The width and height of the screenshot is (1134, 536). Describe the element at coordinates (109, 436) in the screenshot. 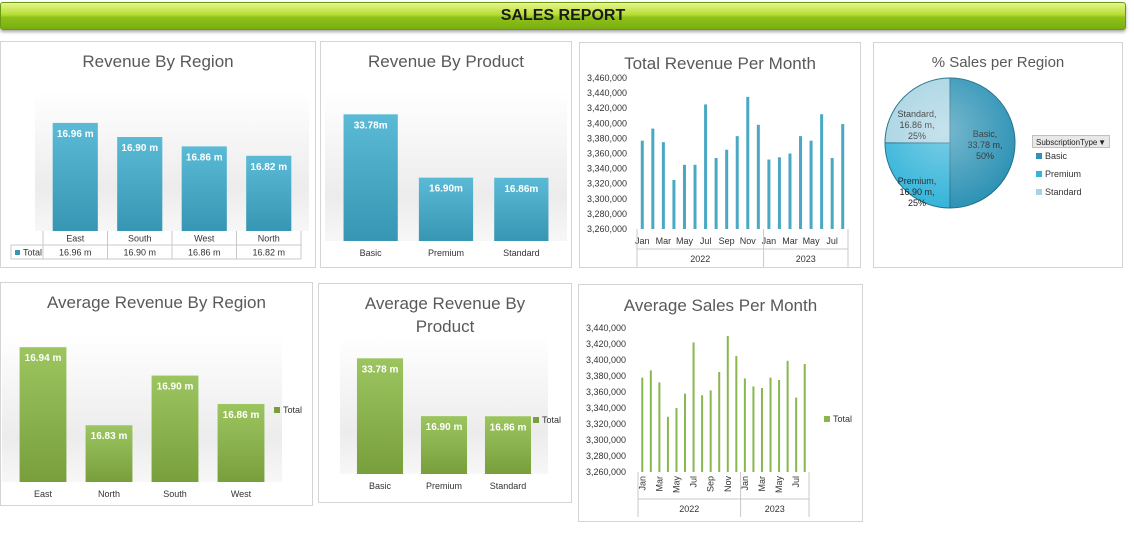

I see `data-label: 16.83 m` at that location.